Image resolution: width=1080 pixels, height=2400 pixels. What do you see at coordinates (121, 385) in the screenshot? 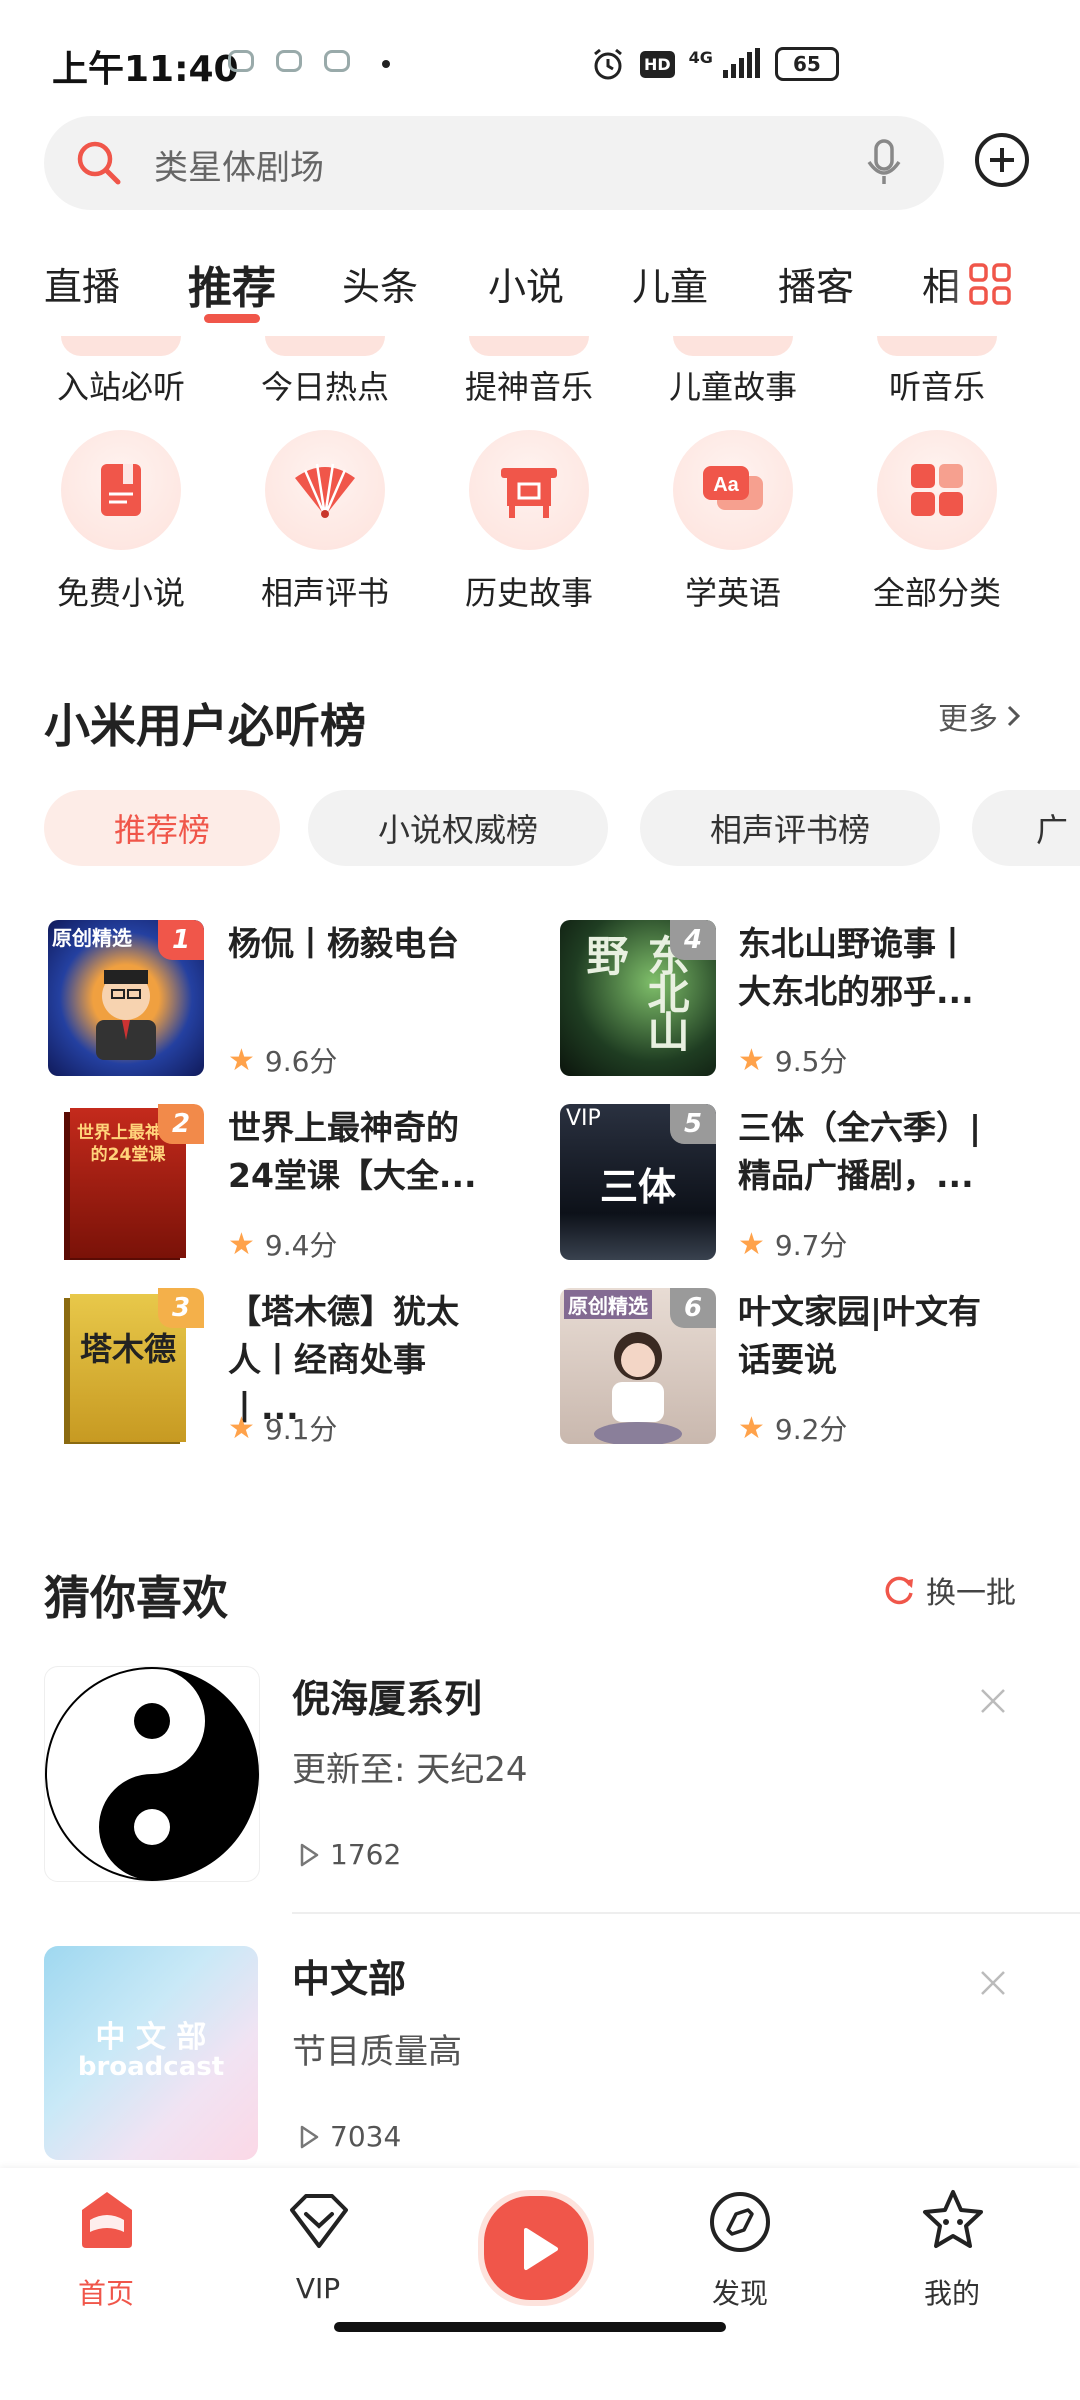
I see `category-entry-must-listen: 入站必听` at bounding box center [121, 385].